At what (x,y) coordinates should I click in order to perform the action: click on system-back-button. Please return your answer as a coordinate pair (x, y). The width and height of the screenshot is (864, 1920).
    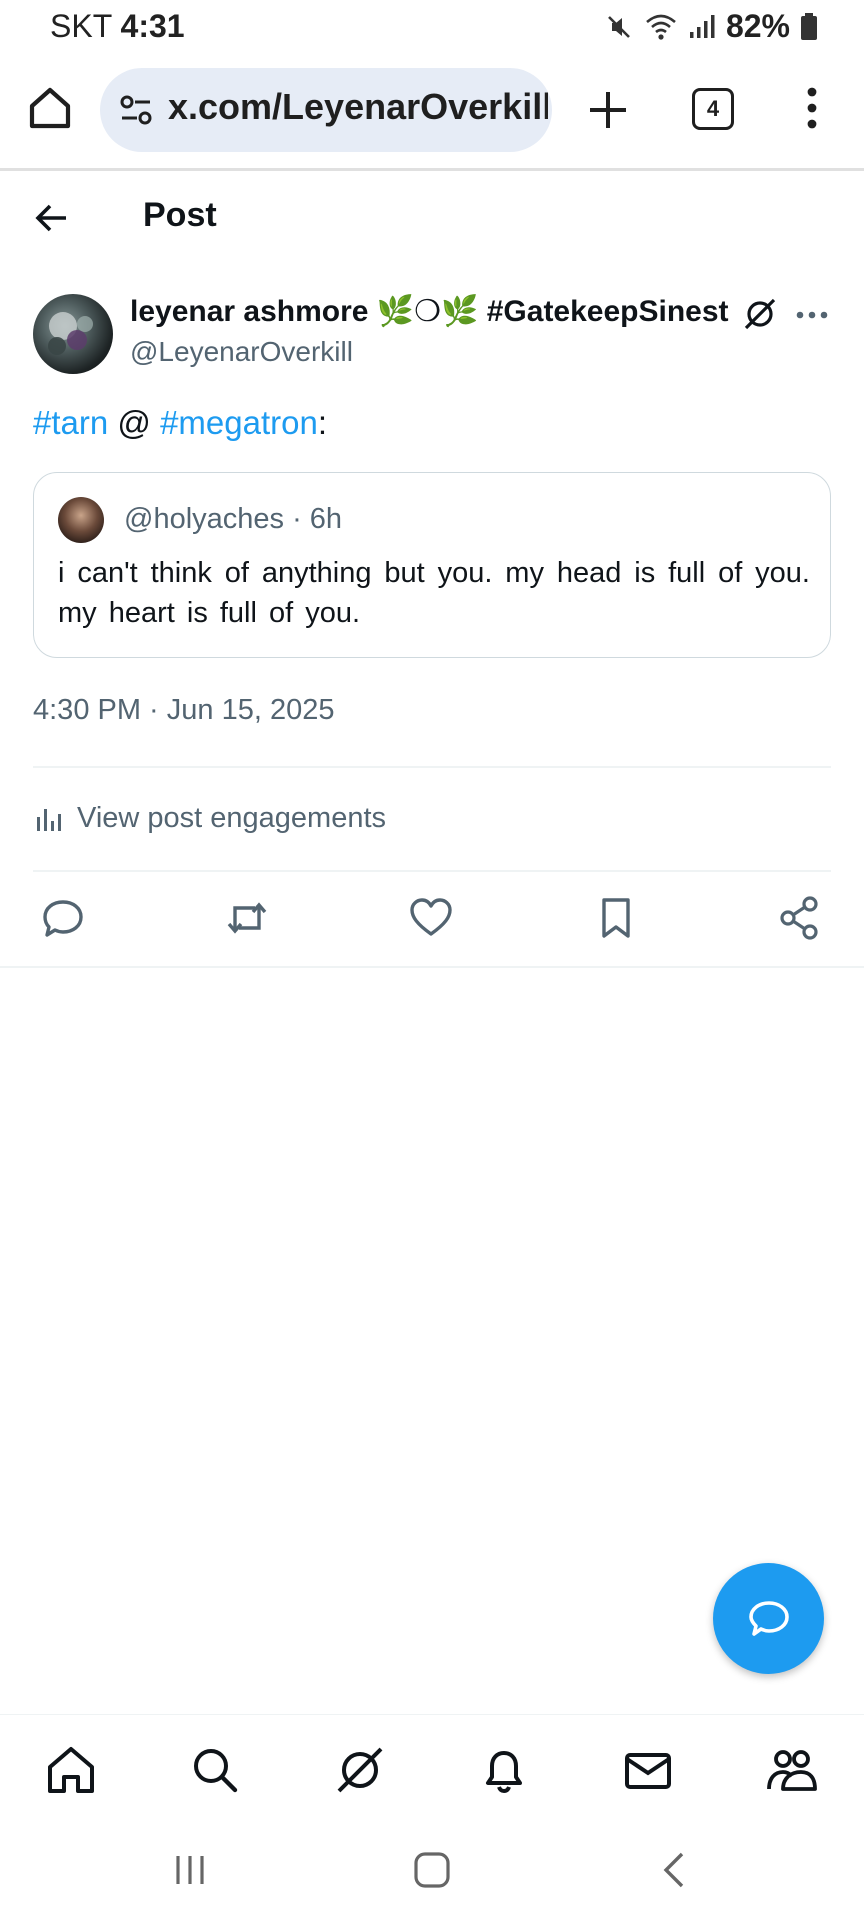
    Looking at the image, I should click on (674, 1872).